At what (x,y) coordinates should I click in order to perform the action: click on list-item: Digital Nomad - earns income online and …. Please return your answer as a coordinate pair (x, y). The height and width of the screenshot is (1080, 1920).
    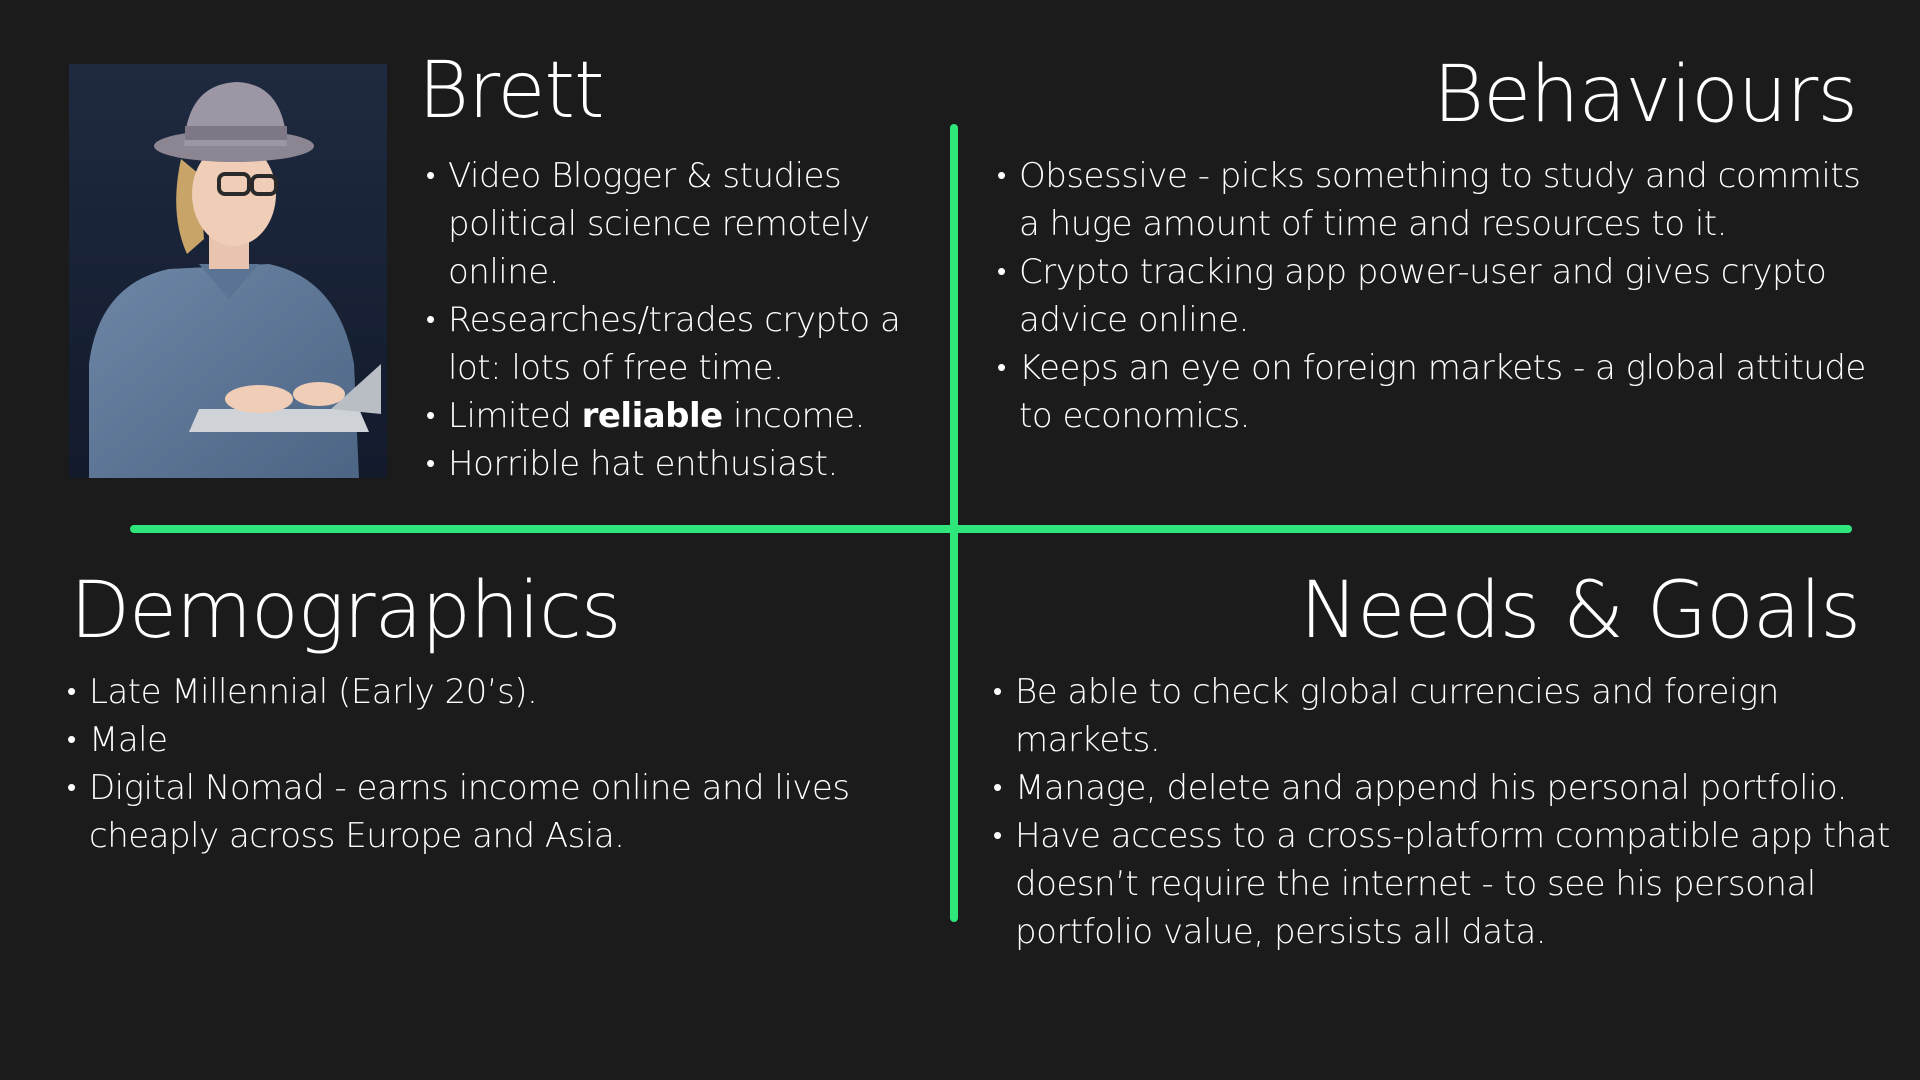
    Looking at the image, I should click on (467, 812).